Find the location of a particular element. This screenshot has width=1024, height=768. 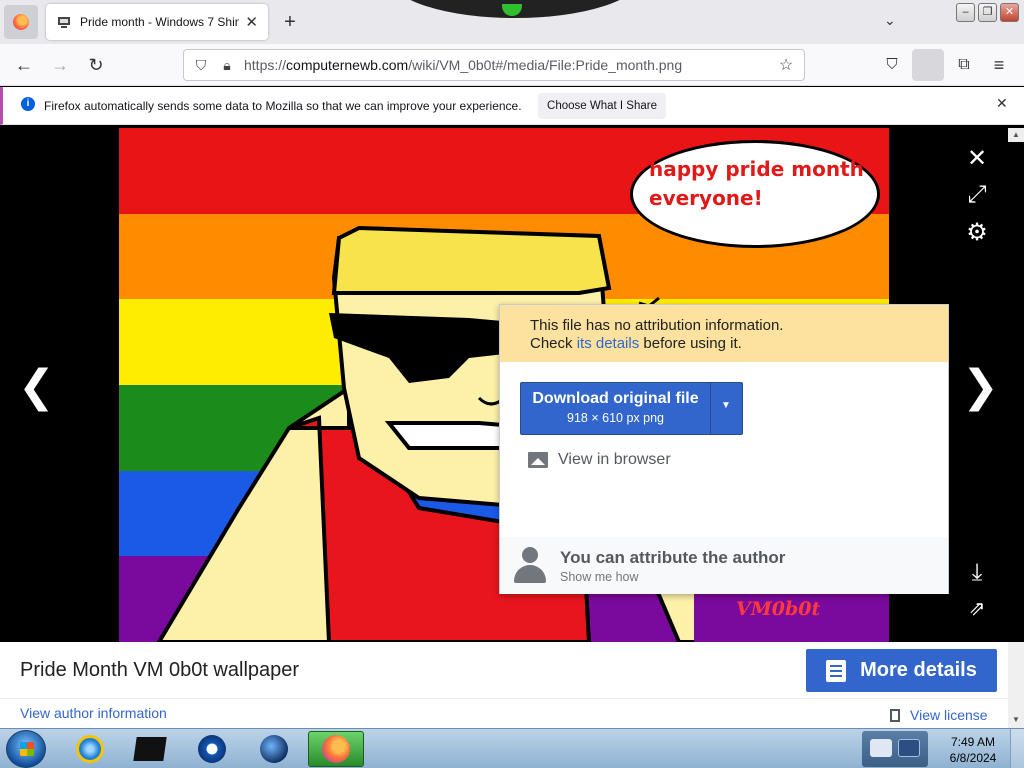

restore-button: ❐ is located at coordinates (987, 12).